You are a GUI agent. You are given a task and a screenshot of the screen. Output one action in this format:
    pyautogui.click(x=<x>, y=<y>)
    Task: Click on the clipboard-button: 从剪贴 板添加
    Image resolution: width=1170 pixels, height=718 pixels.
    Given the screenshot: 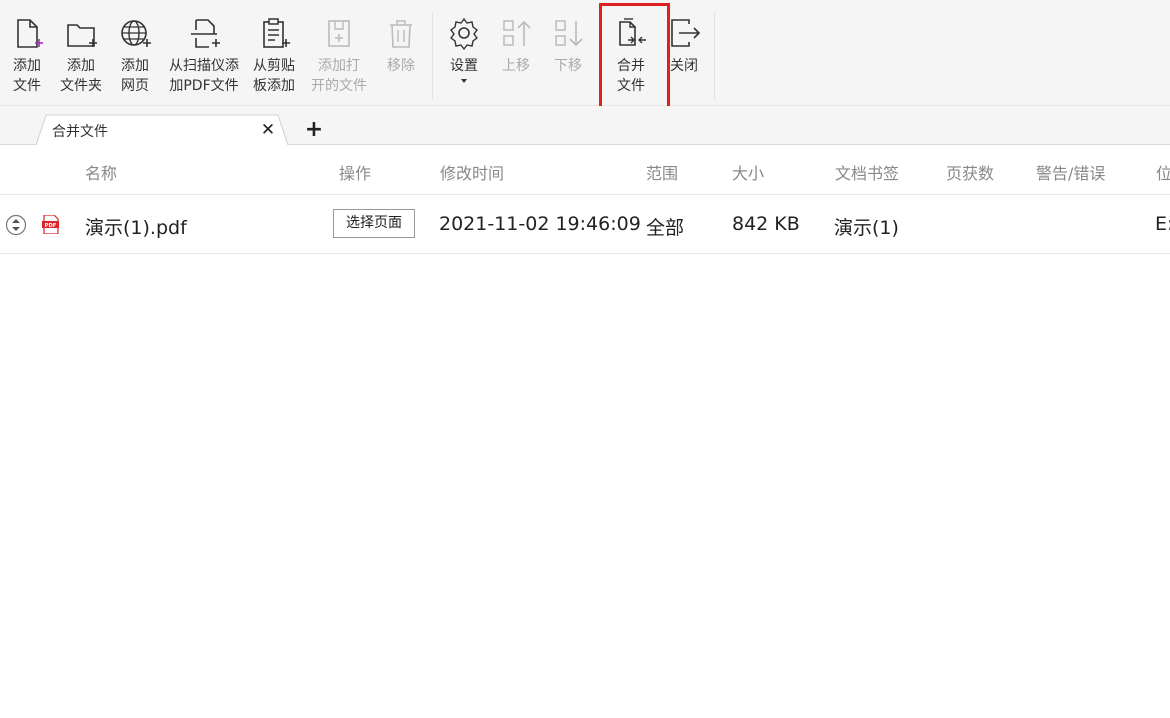 What is the action you would take?
    pyautogui.click(x=274, y=52)
    